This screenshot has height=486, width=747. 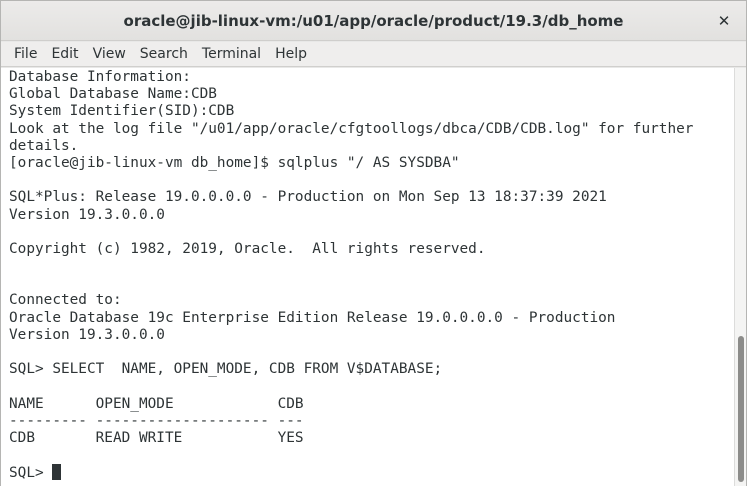 I want to click on prompt-line: SQL>, so click(x=371, y=472).